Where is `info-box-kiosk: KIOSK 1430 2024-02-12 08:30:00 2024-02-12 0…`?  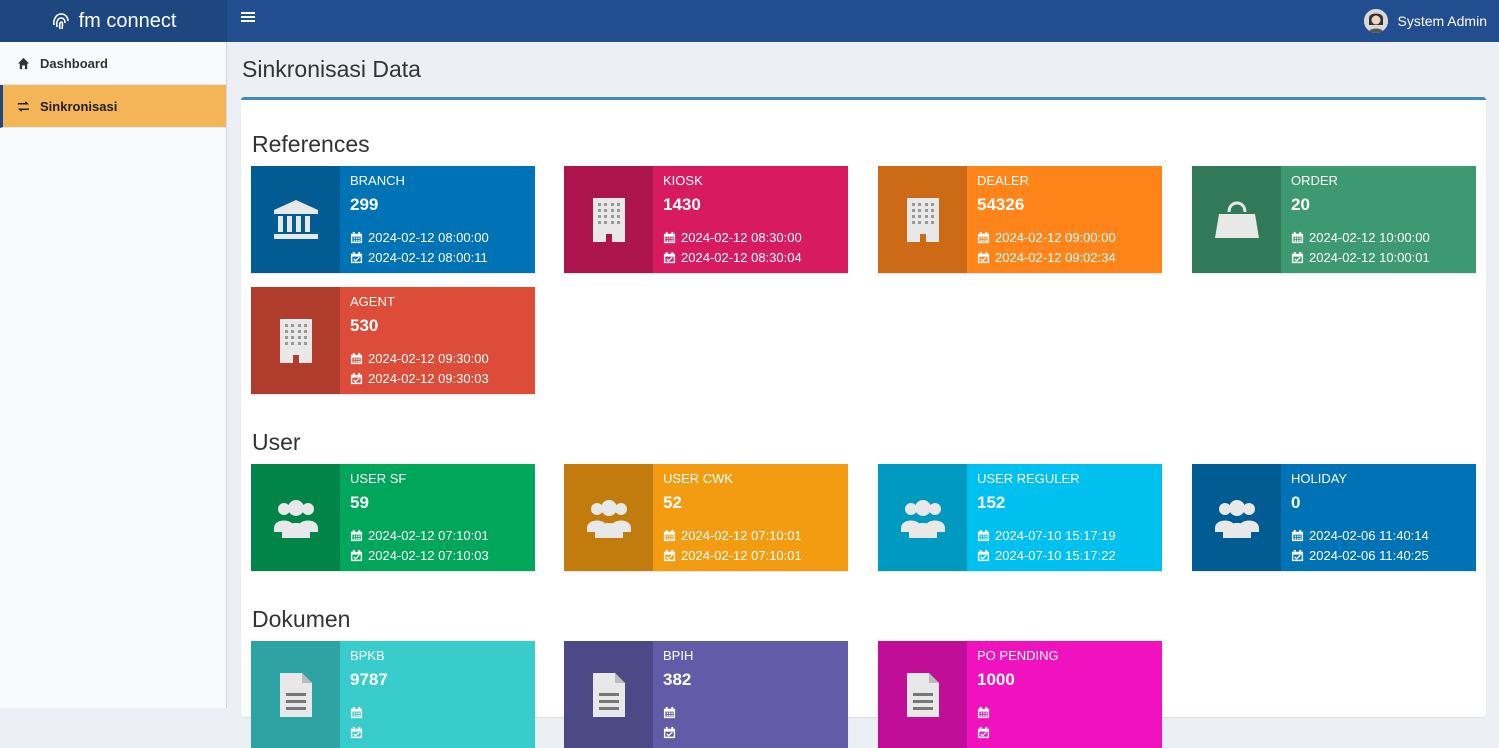 info-box-kiosk: KIOSK 1430 2024-02-12 08:30:00 2024-02-12 0… is located at coordinates (706, 219).